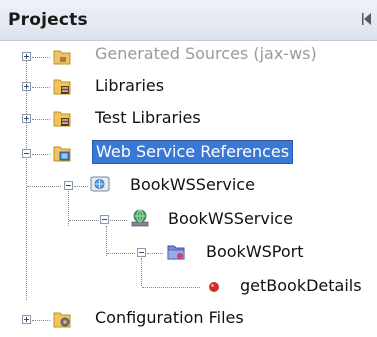 Image resolution: width=377 pixels, height=337 pixels. What do you see at coordinates (62, 320) in the screenshot?
I see `config-folder-icon` at bounding box center [62, 320].